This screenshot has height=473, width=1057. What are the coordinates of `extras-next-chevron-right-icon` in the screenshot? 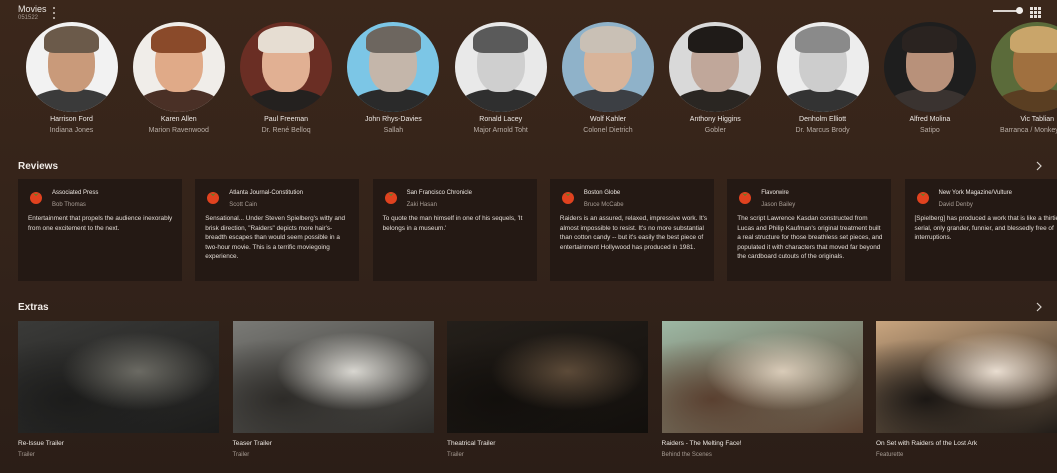 It's located at (1039, 307).